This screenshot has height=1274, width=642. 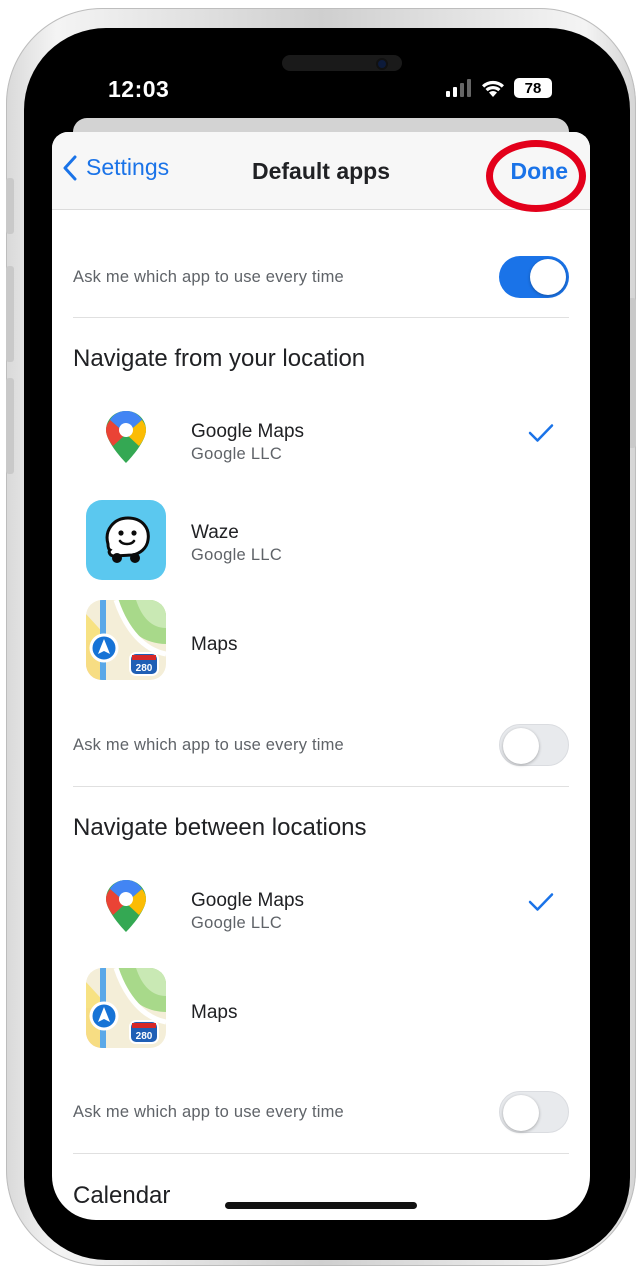 What do you see at coordinates (219, 358) in the screenshot?
I see `section-title-navigate-from: Navigate from your location` at bounding box center [219, 358].